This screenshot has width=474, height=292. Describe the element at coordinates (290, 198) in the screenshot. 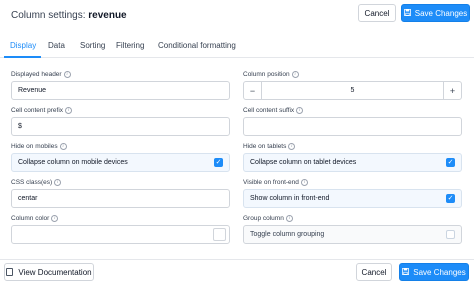

I see `visible-frontend-text: Show column in front-end` at that location.